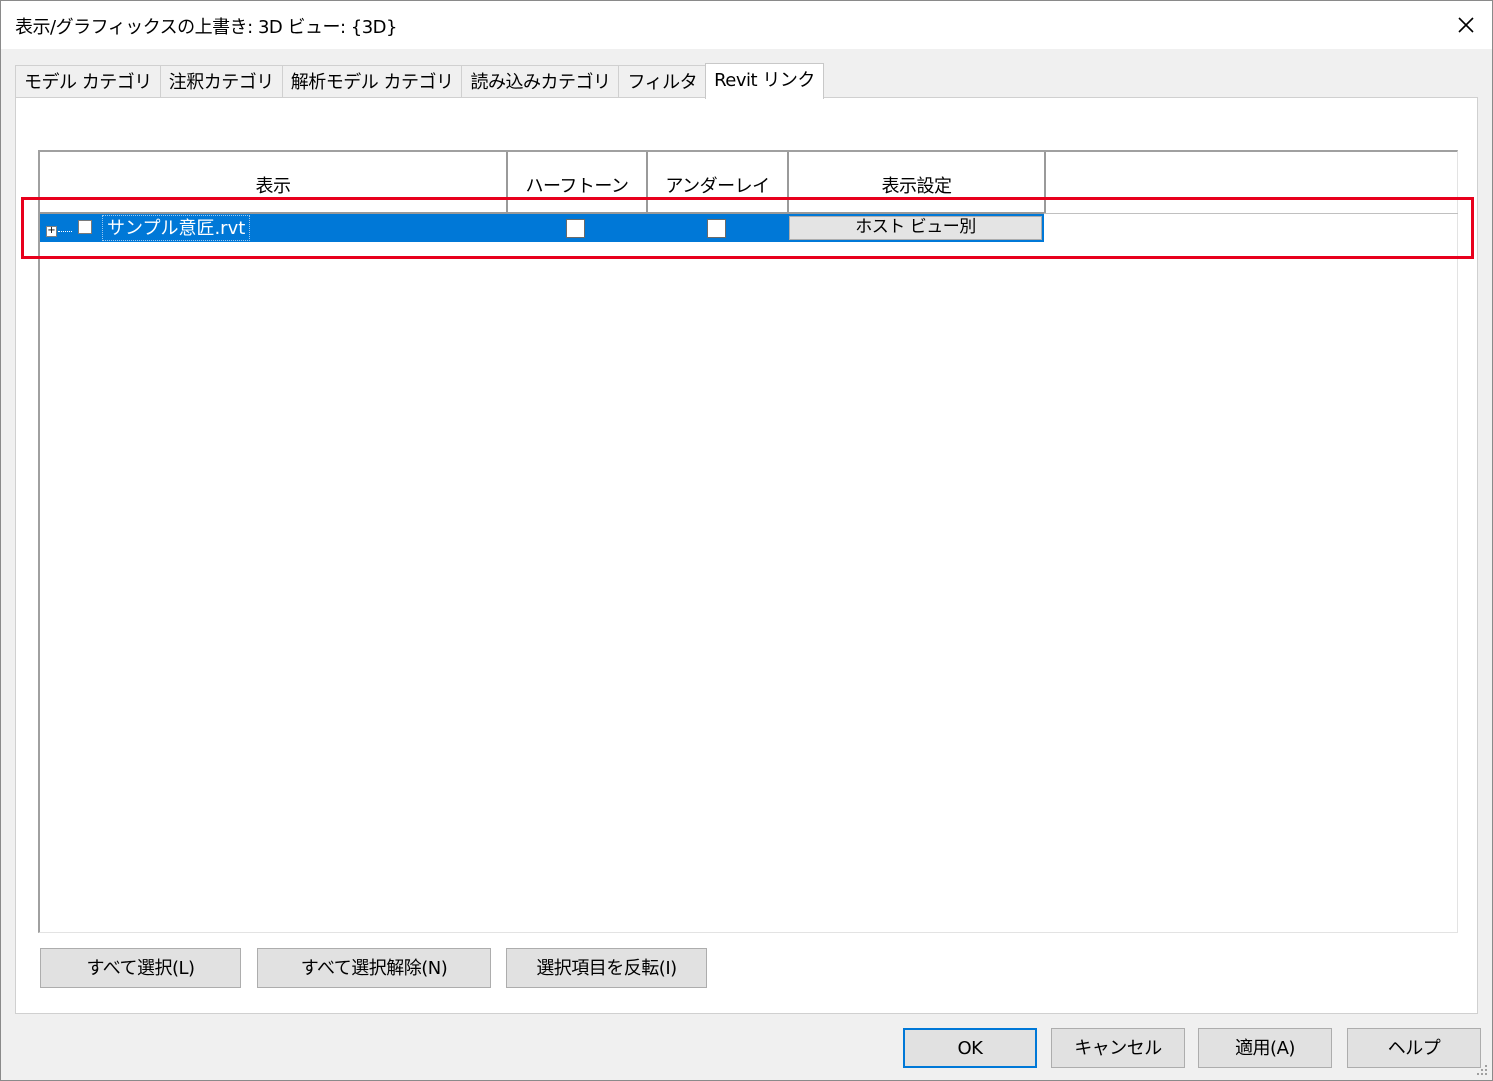 Image resolution: width=1493 pixels, height=1081 pixels. What do you see at coordinates (970, 1048) in the screenshot?
I see `ok-button: OK` at bounding box center [970, 1048].